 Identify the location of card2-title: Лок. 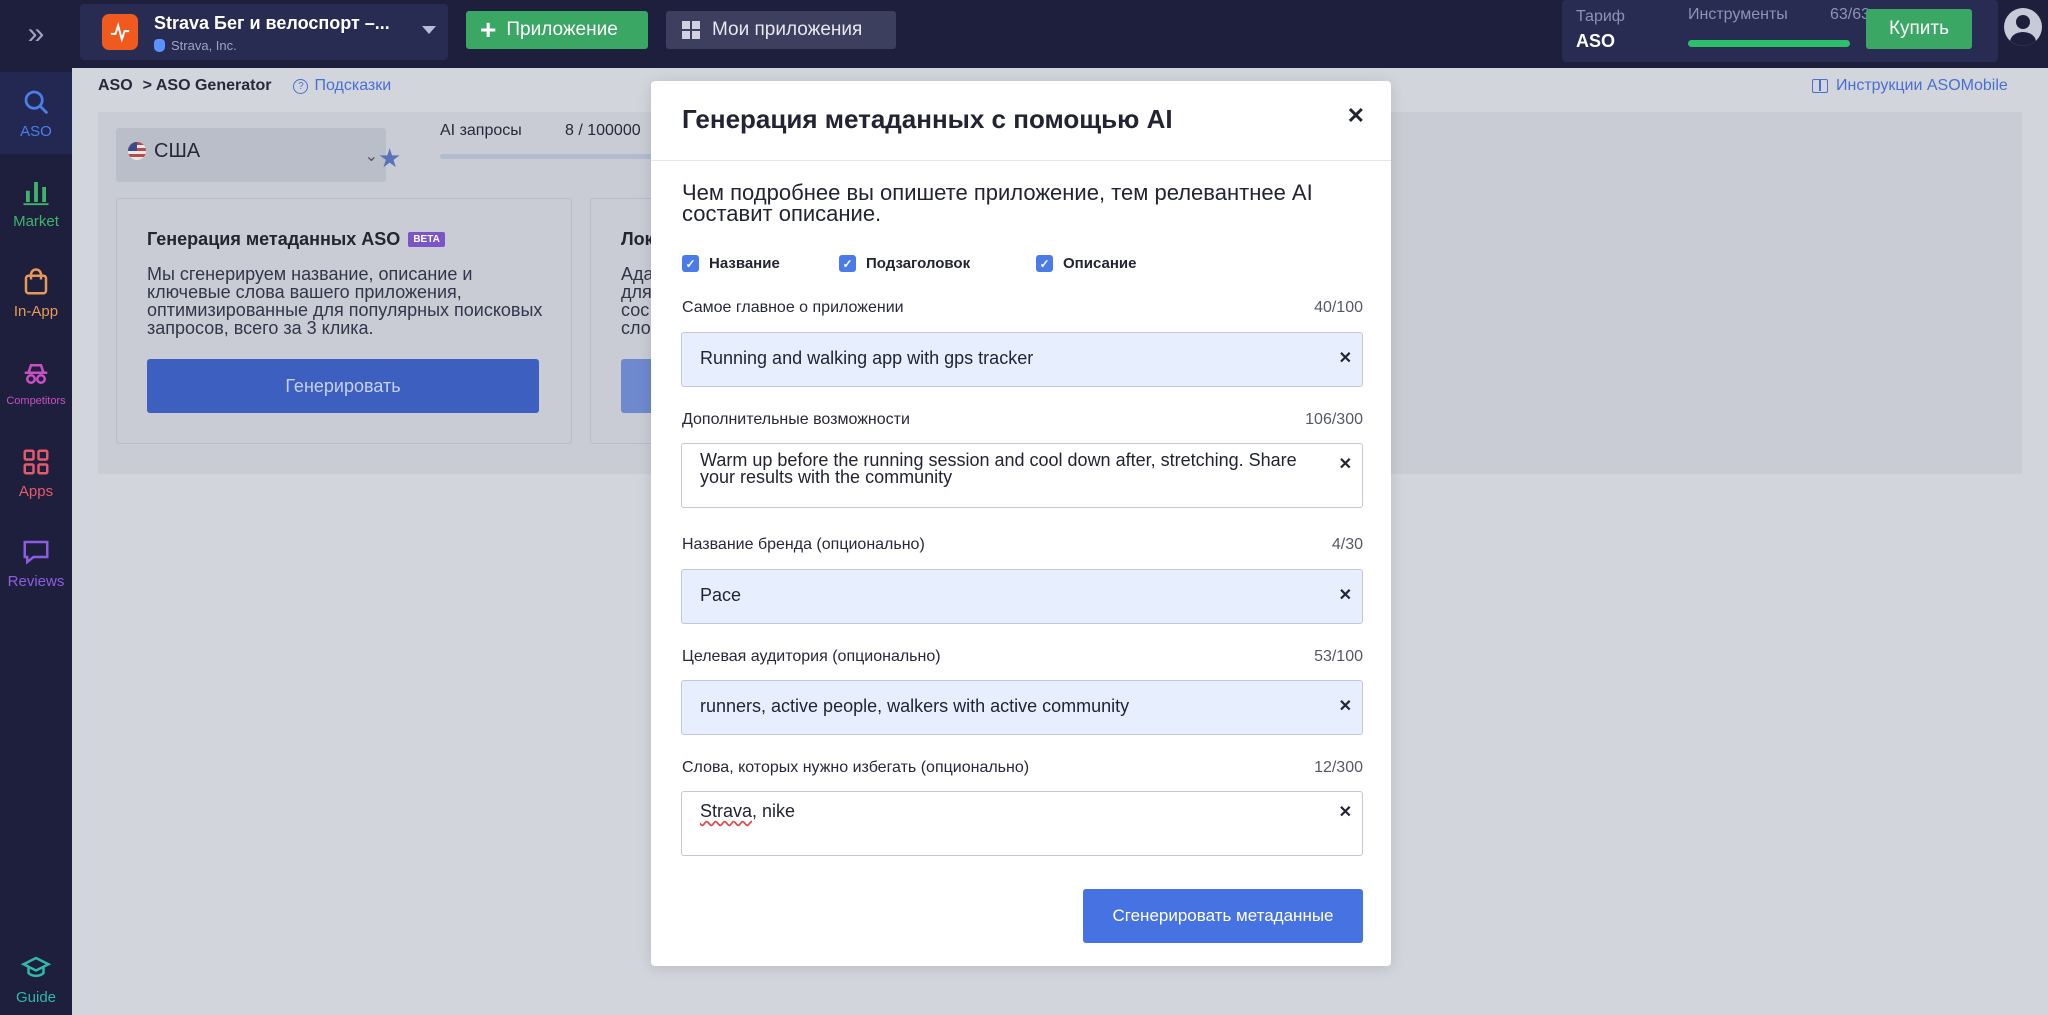
(637, 239).